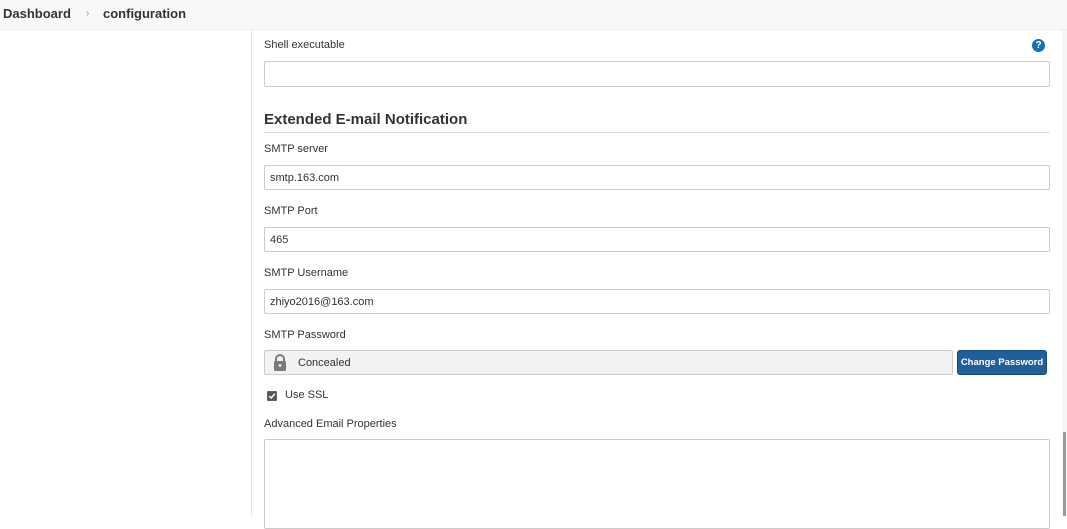 Image resolution: width=1067 pixels, height=529 pixels. I want to click on smtp-password-concealed: Concealed, so click(324, 363).